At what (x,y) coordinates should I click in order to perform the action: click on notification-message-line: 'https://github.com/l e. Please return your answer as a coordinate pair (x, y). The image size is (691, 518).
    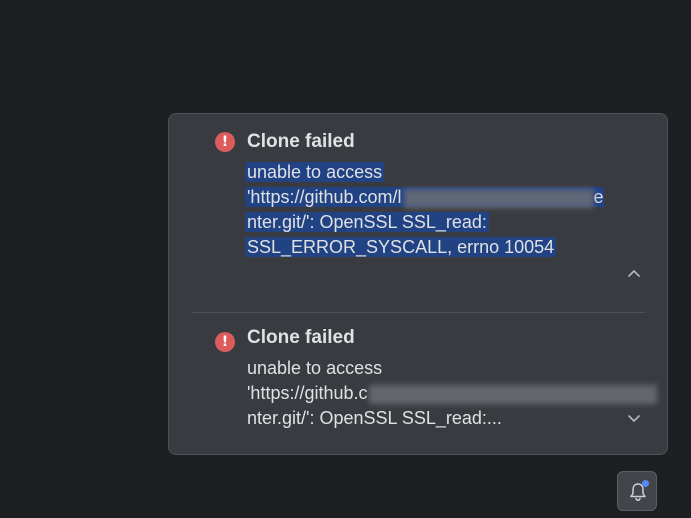
    Looking at the image, I should click on (424, 197).